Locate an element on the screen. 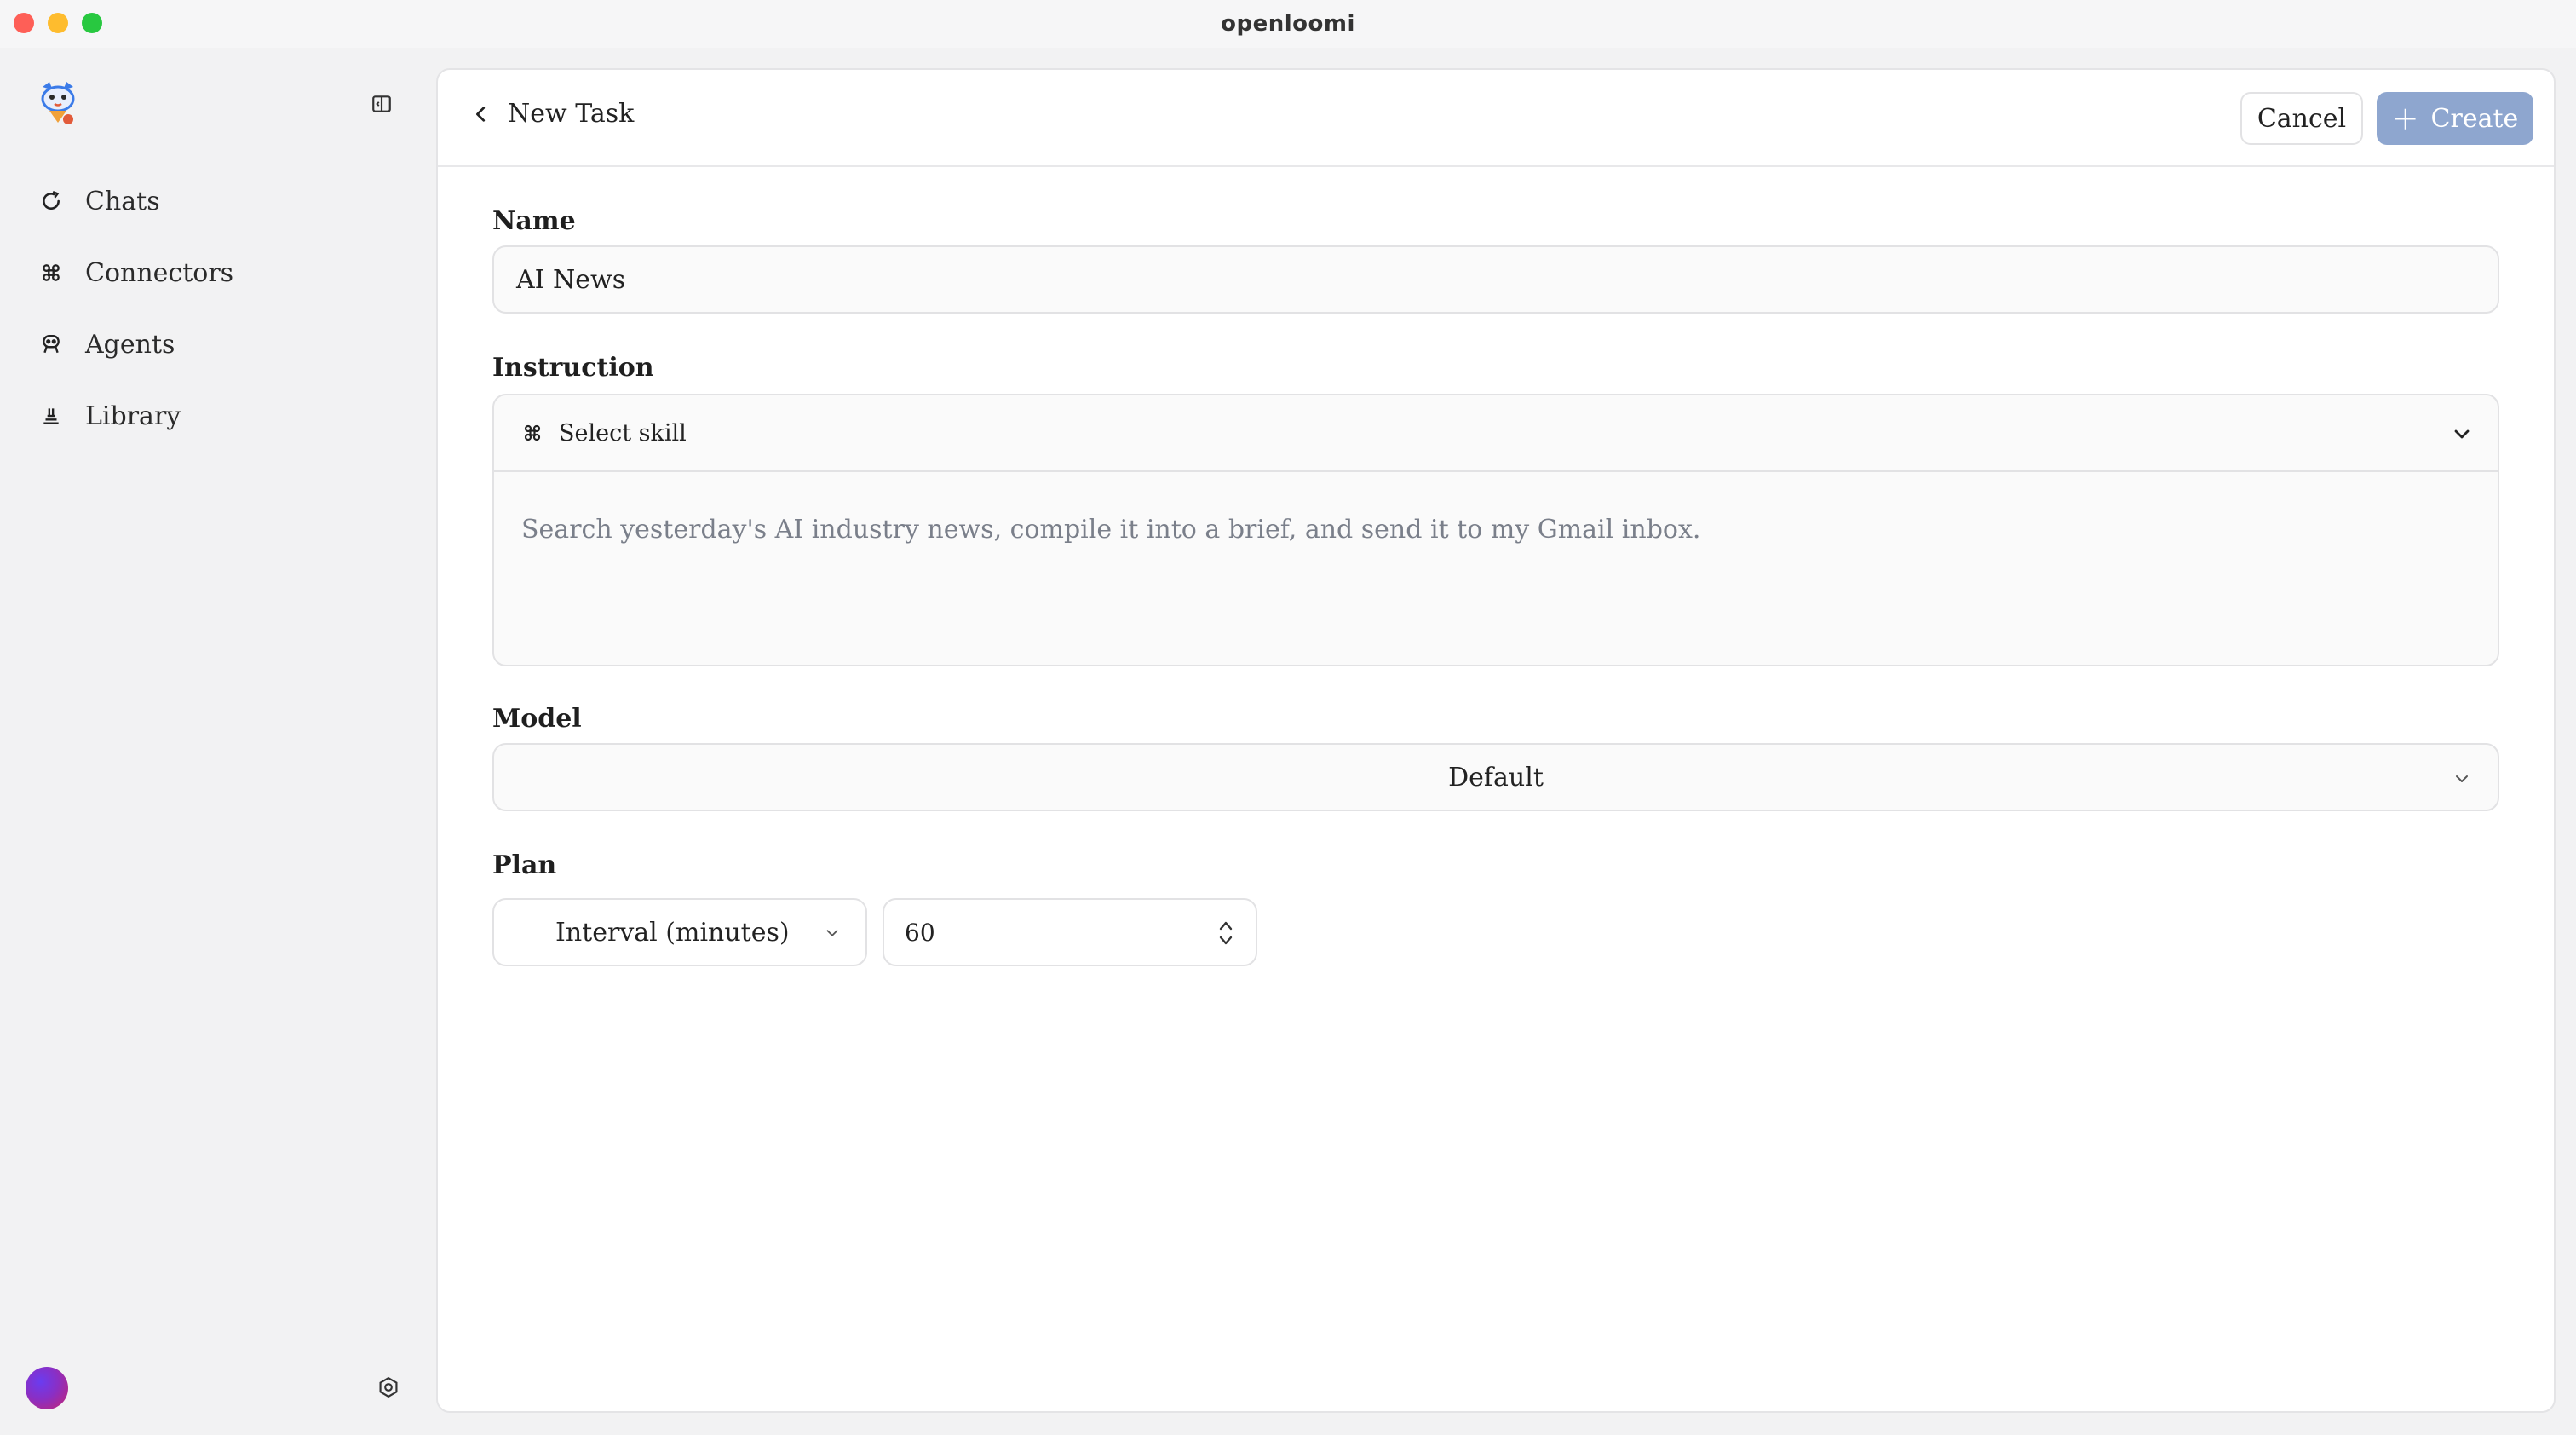 The height and width of the screenshot is (1435, 2576). plan-label: Plan is located at coordinates (524, 865).